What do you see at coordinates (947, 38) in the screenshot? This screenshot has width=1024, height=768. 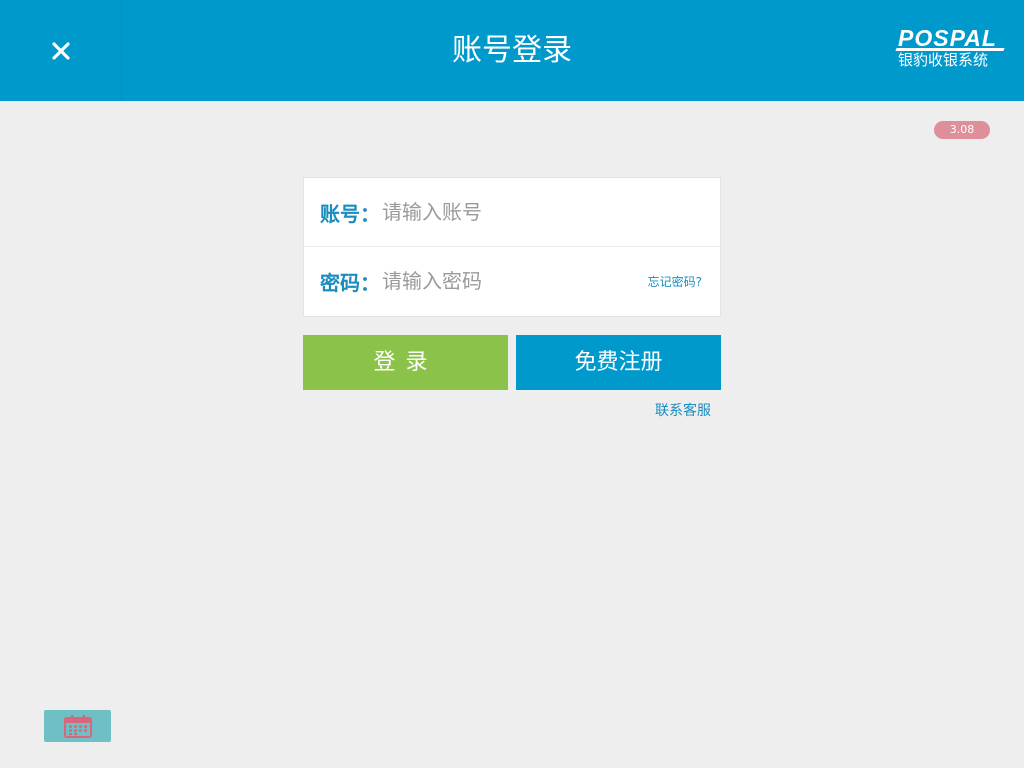 I see `logo-brand: POSPAL` at bounding box center [947, 38].